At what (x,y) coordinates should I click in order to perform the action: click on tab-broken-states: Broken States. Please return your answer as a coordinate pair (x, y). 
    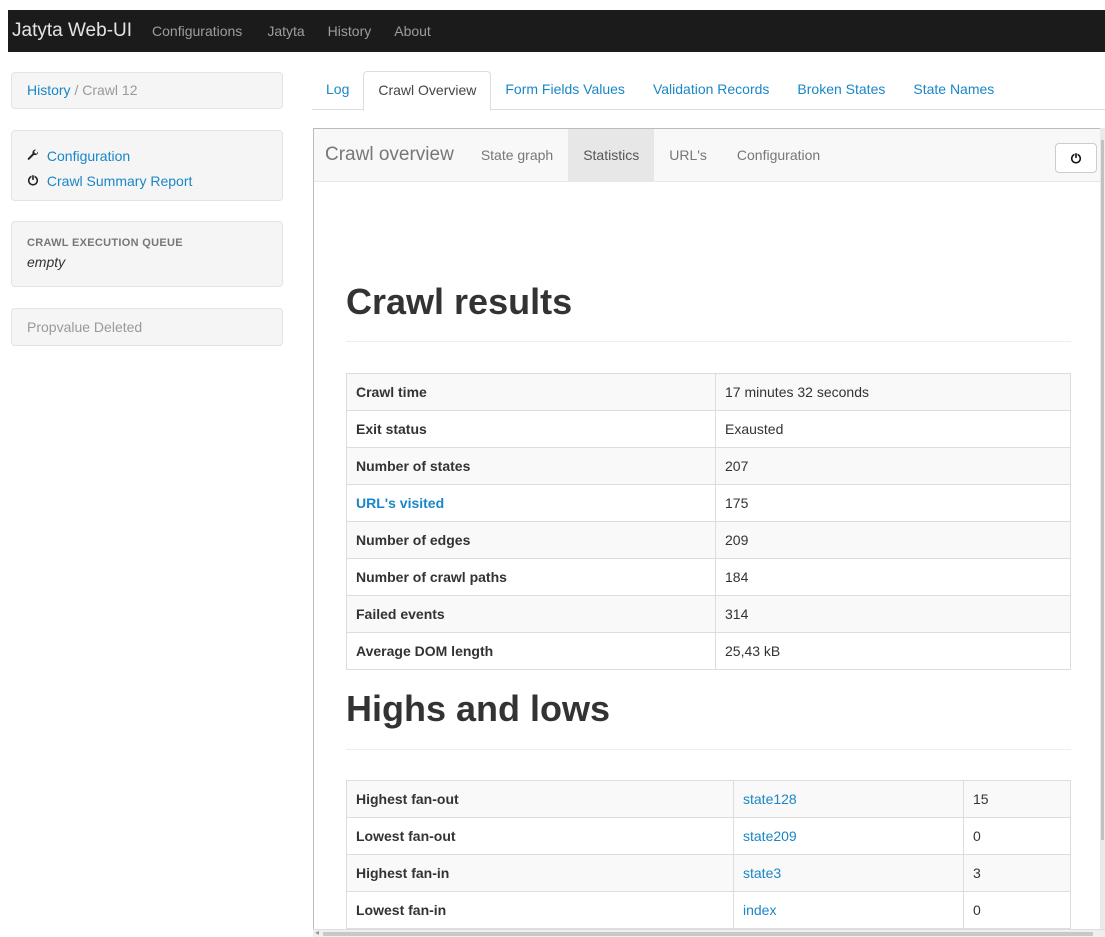
    Looking at the image, I should click on (841, 90).